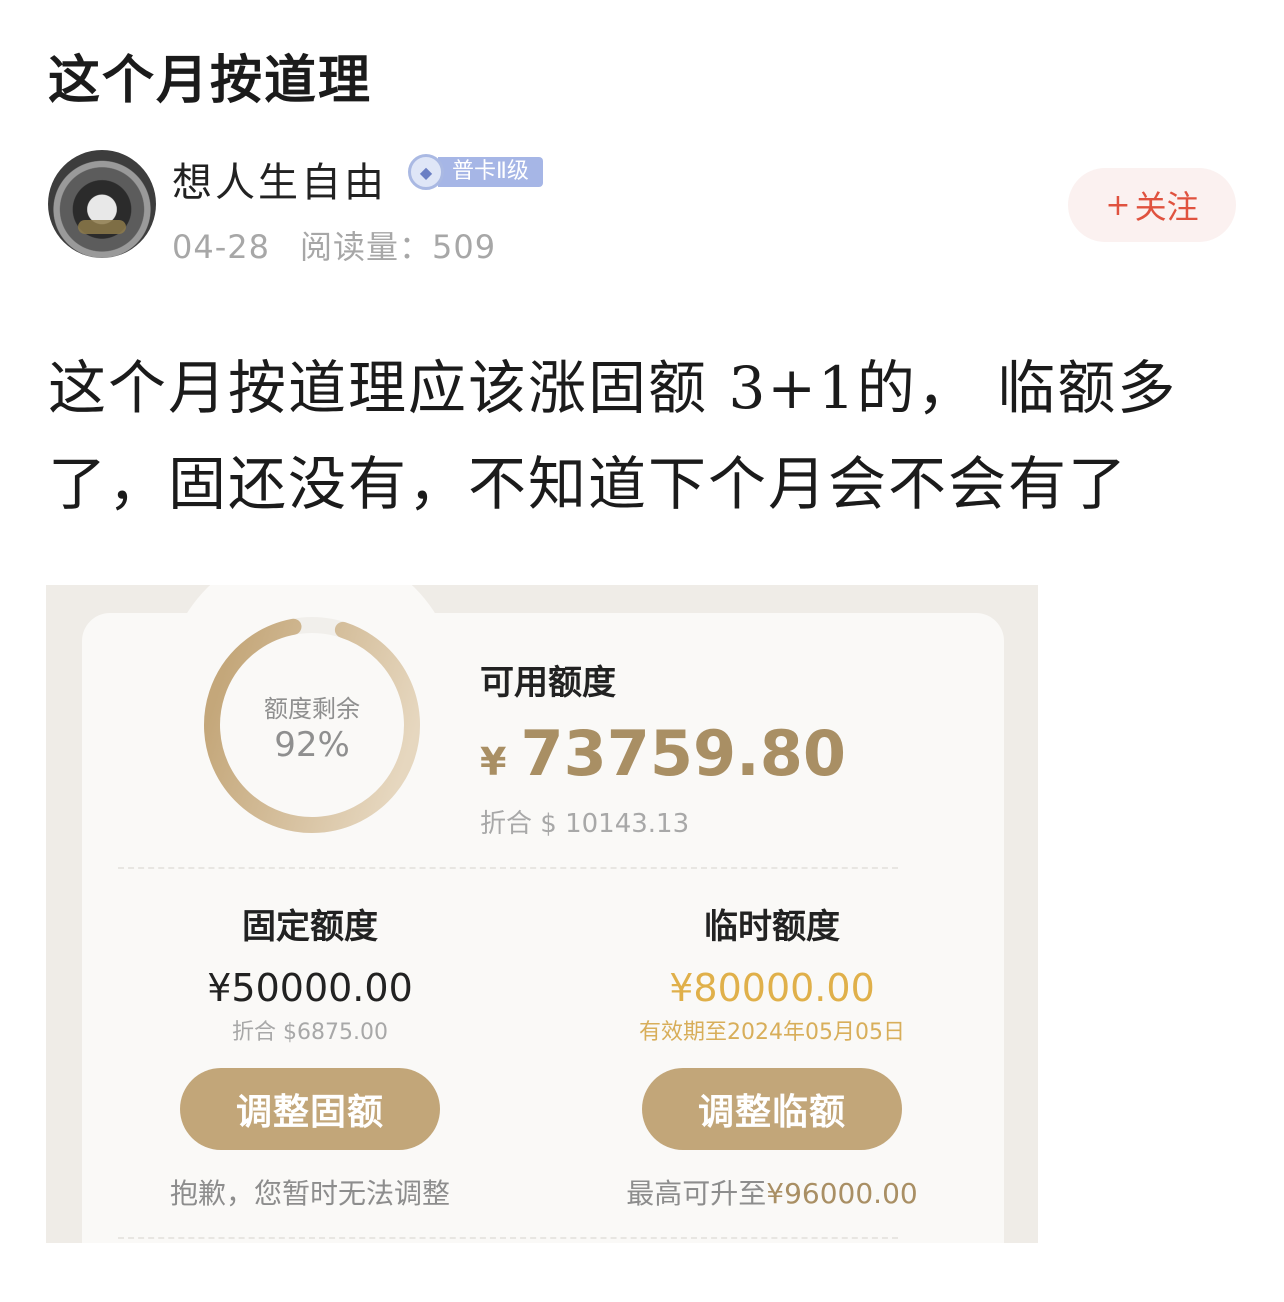  I want to click on fixed-credit-usd: 折合 $6875.00, so click(310, 1032).